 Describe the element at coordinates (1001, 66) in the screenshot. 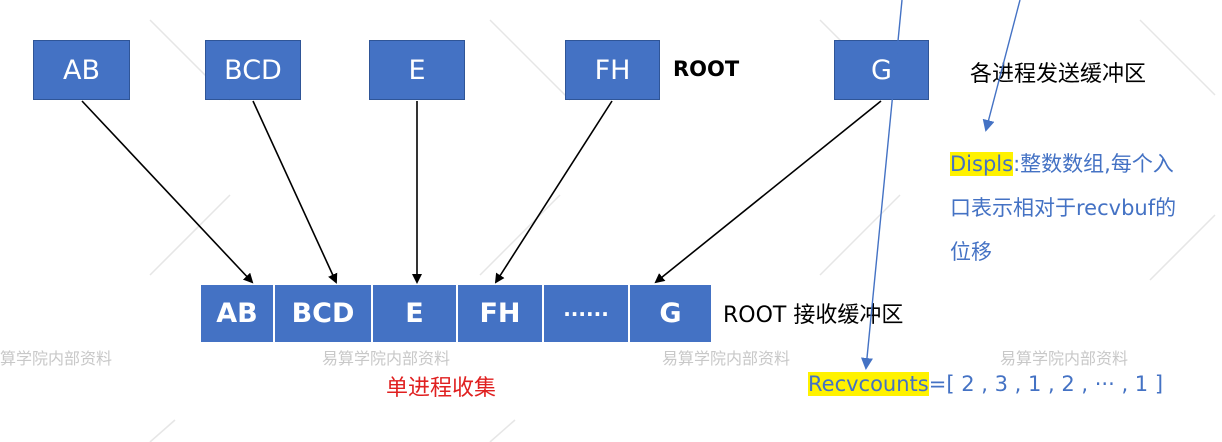

I see `displs-pointer` at that location.